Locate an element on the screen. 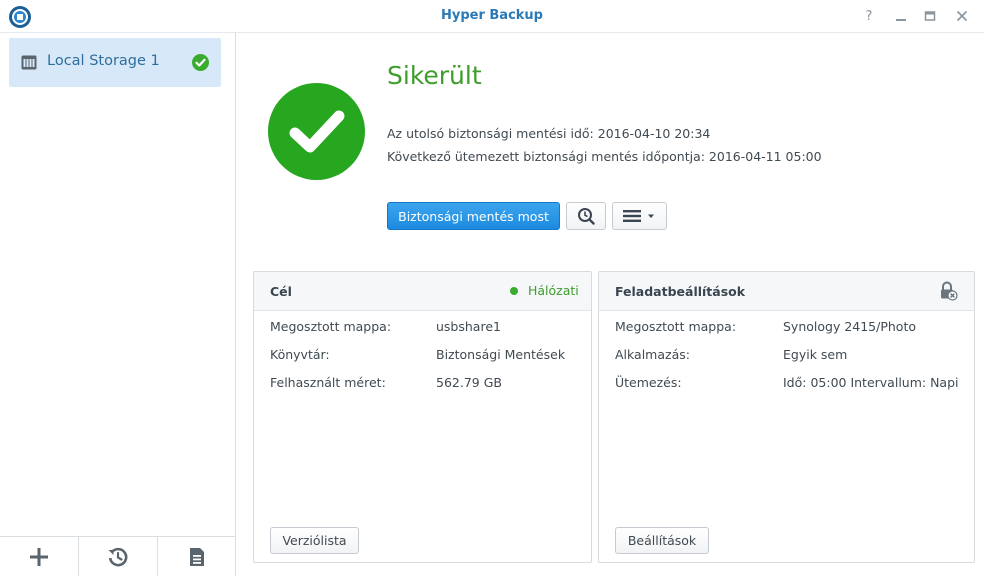 This screenshot has height=576, width=984. add-icon is located at coordinates (39, 556).